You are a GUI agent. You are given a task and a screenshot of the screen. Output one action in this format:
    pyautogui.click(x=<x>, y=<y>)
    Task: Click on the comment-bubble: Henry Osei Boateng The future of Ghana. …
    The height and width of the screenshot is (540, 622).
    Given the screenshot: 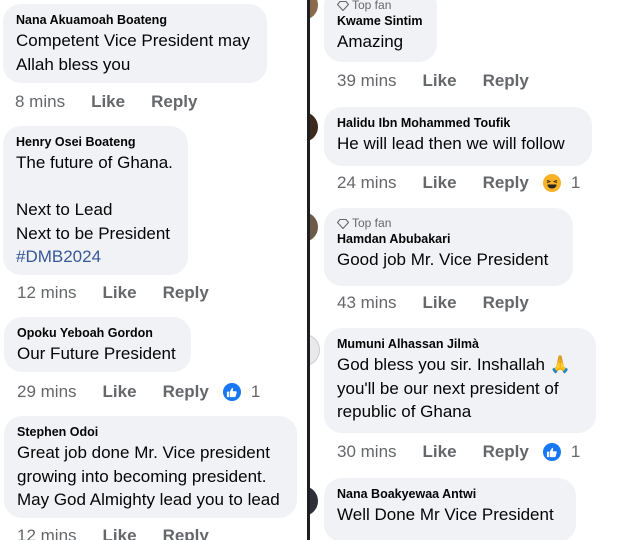 What is the action you would take?
    pyautogui.click(x=95, y=200)
    